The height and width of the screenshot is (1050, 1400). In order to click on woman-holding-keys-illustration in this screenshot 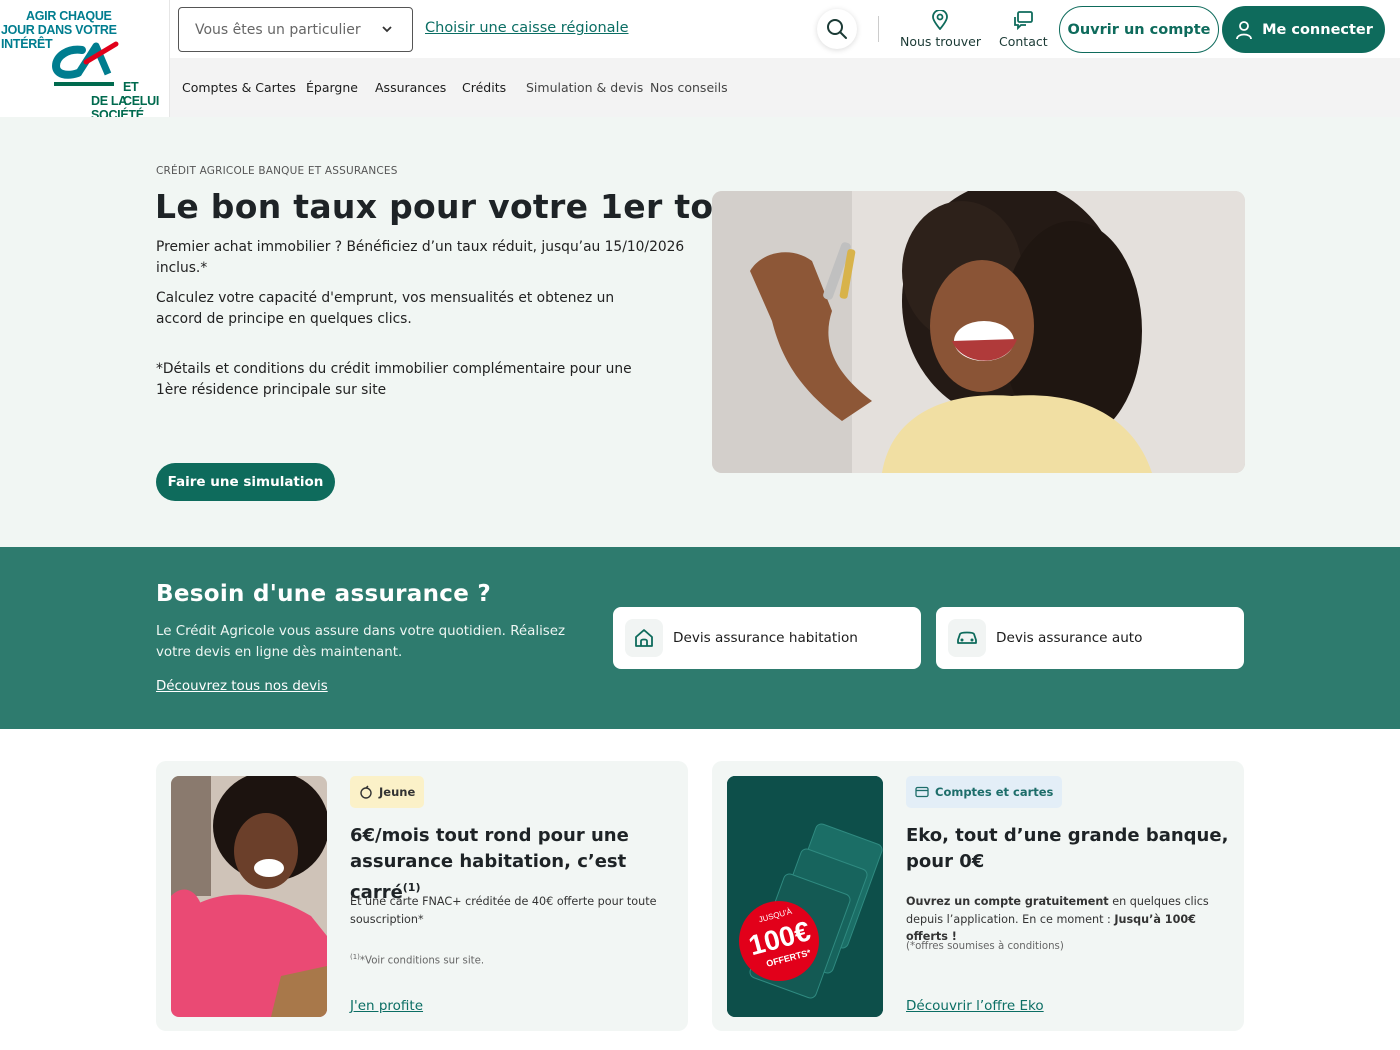, I will do `click(978, 332)`.